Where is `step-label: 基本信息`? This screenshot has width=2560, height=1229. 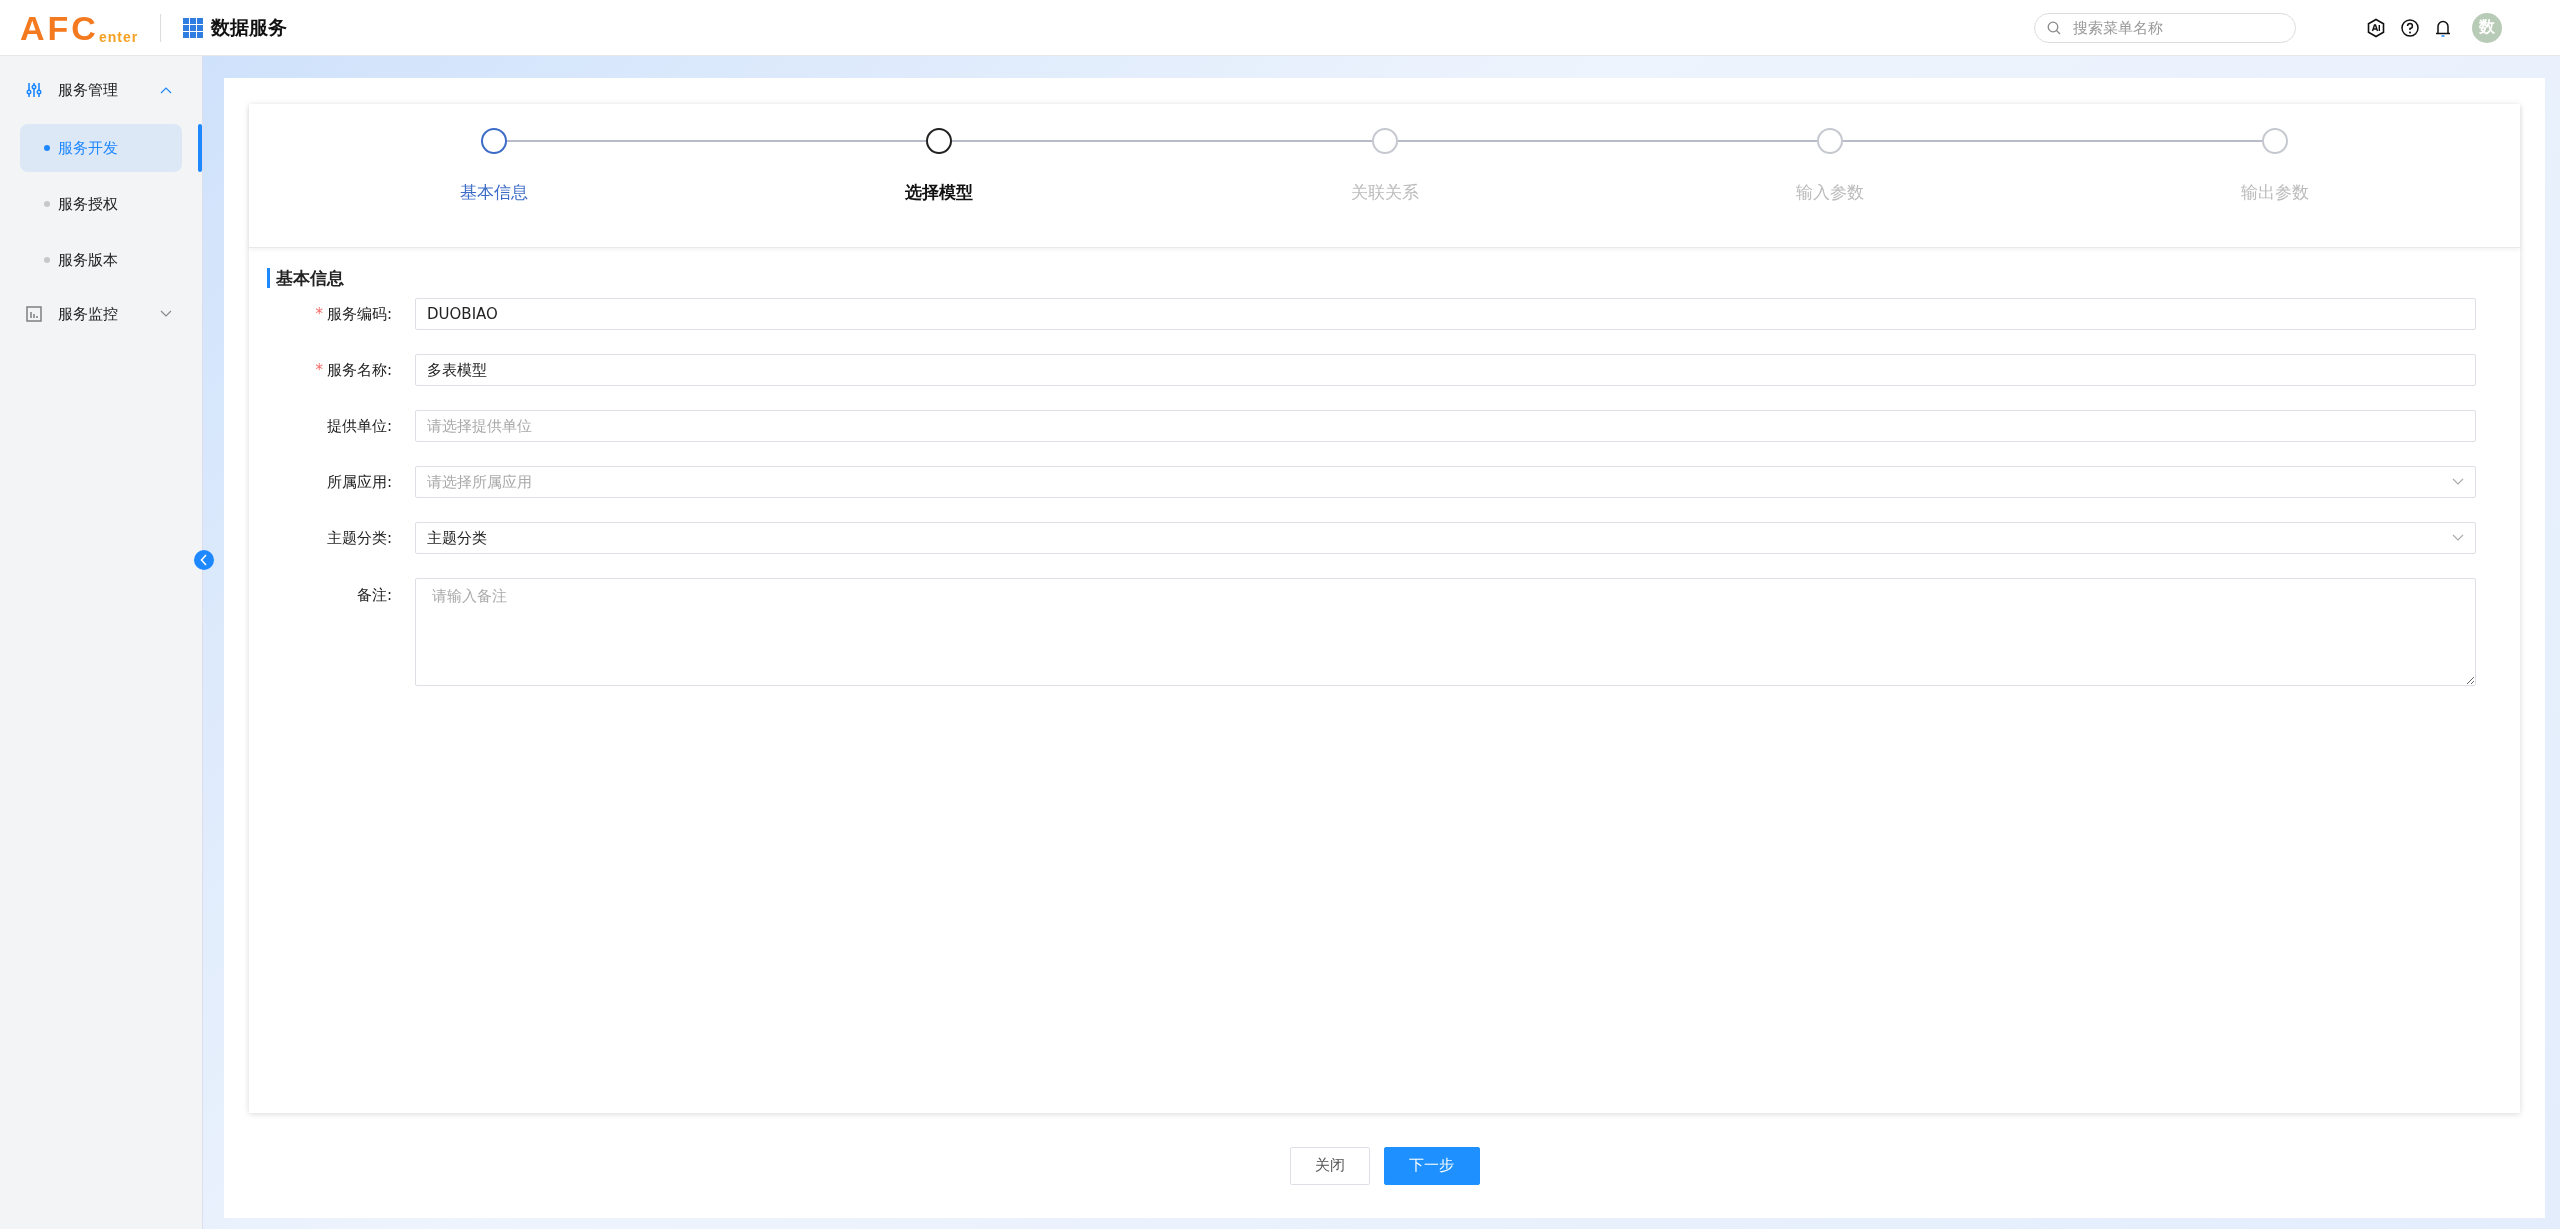 step-label: 基本信息 is located at coordinates (493, 192).